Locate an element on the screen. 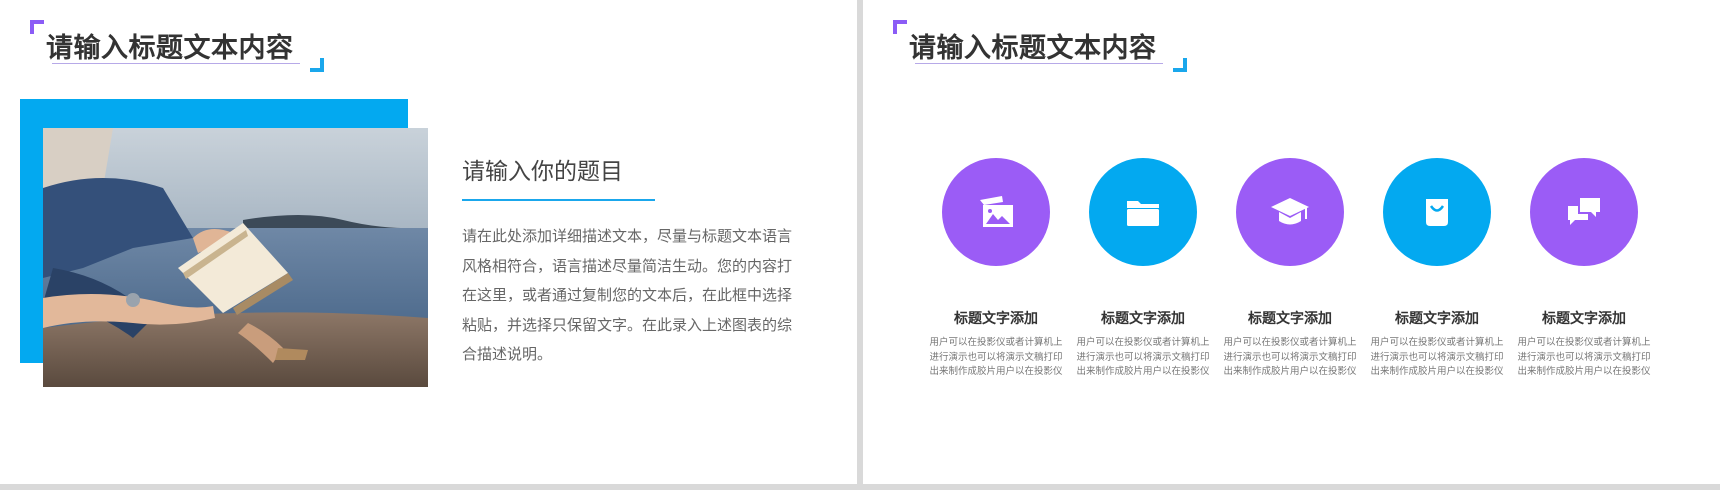  image-icon is located at coordinates (996, 211).